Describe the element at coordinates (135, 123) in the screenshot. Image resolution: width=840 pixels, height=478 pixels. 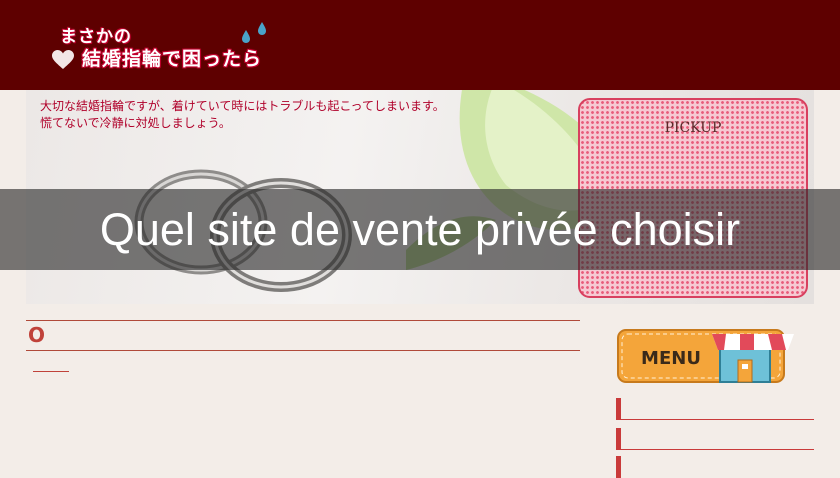
I see `hero-caption-line2: 慌てないで冷静に対処しましょう。` at that location.